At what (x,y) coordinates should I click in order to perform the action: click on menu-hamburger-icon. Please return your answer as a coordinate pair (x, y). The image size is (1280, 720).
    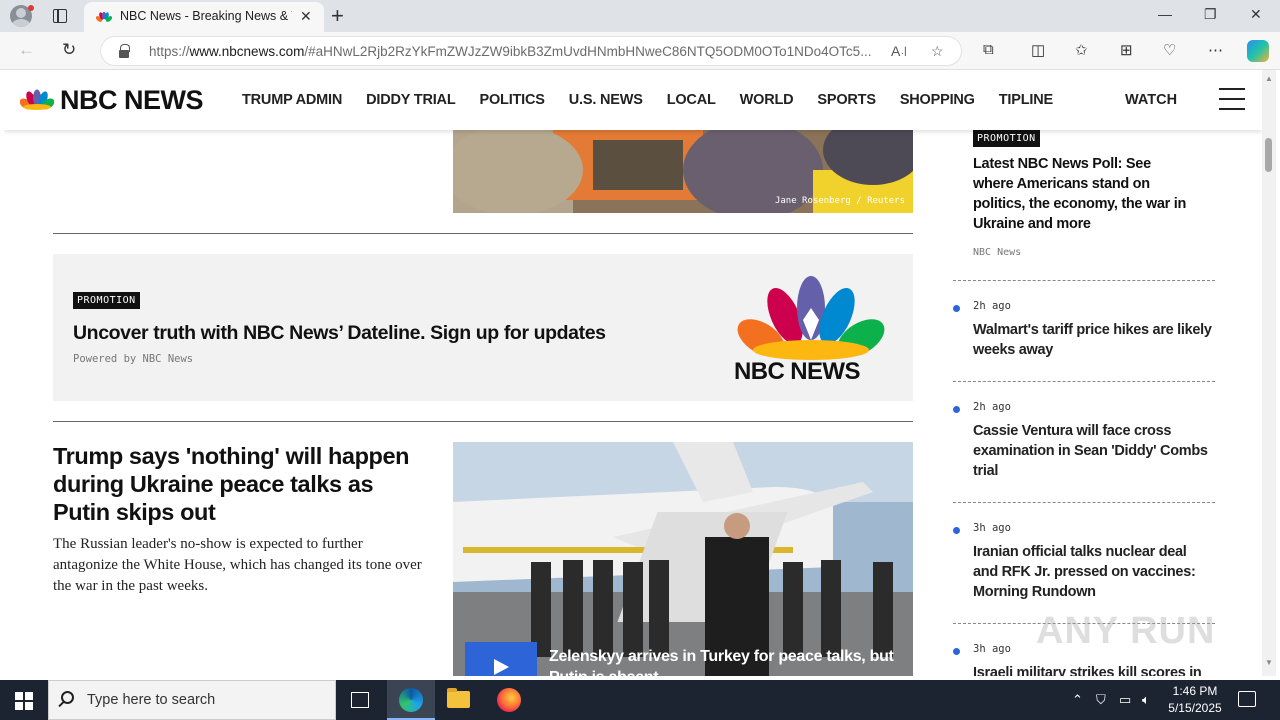
    Looking at the image, I should click on (1232, 99).